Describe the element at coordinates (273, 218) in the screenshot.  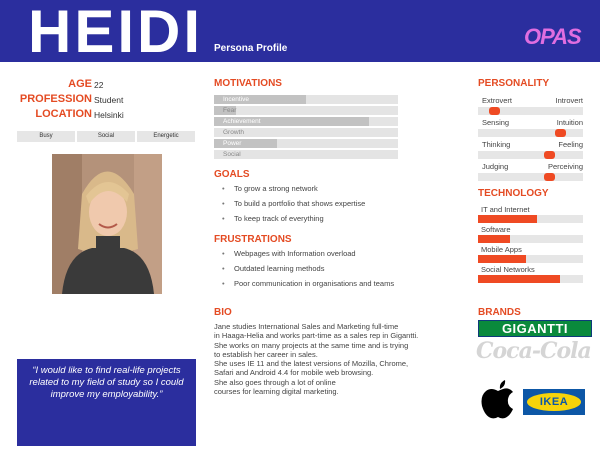
I see `goal-item: To keep track of everything` at that location.